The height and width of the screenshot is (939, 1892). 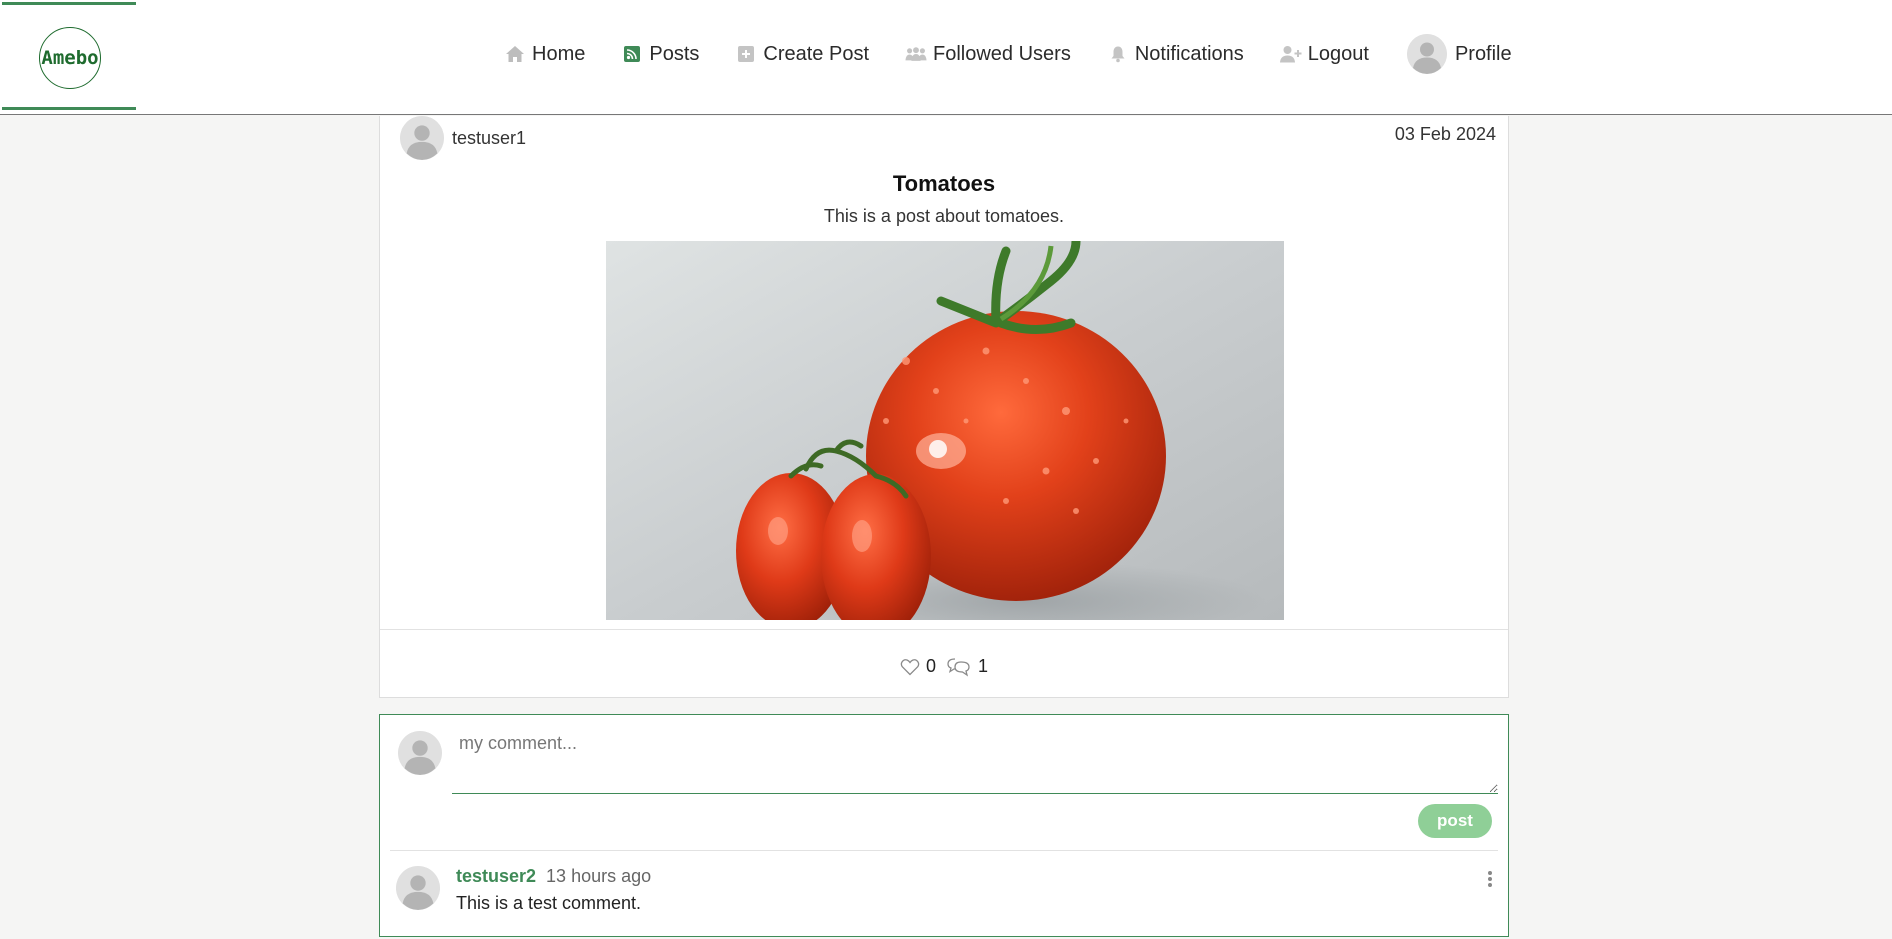 What do you see at coordinates (489, 137) in the screenshot?
I see `author-name: testuser1` at bounding box center [489, 137].